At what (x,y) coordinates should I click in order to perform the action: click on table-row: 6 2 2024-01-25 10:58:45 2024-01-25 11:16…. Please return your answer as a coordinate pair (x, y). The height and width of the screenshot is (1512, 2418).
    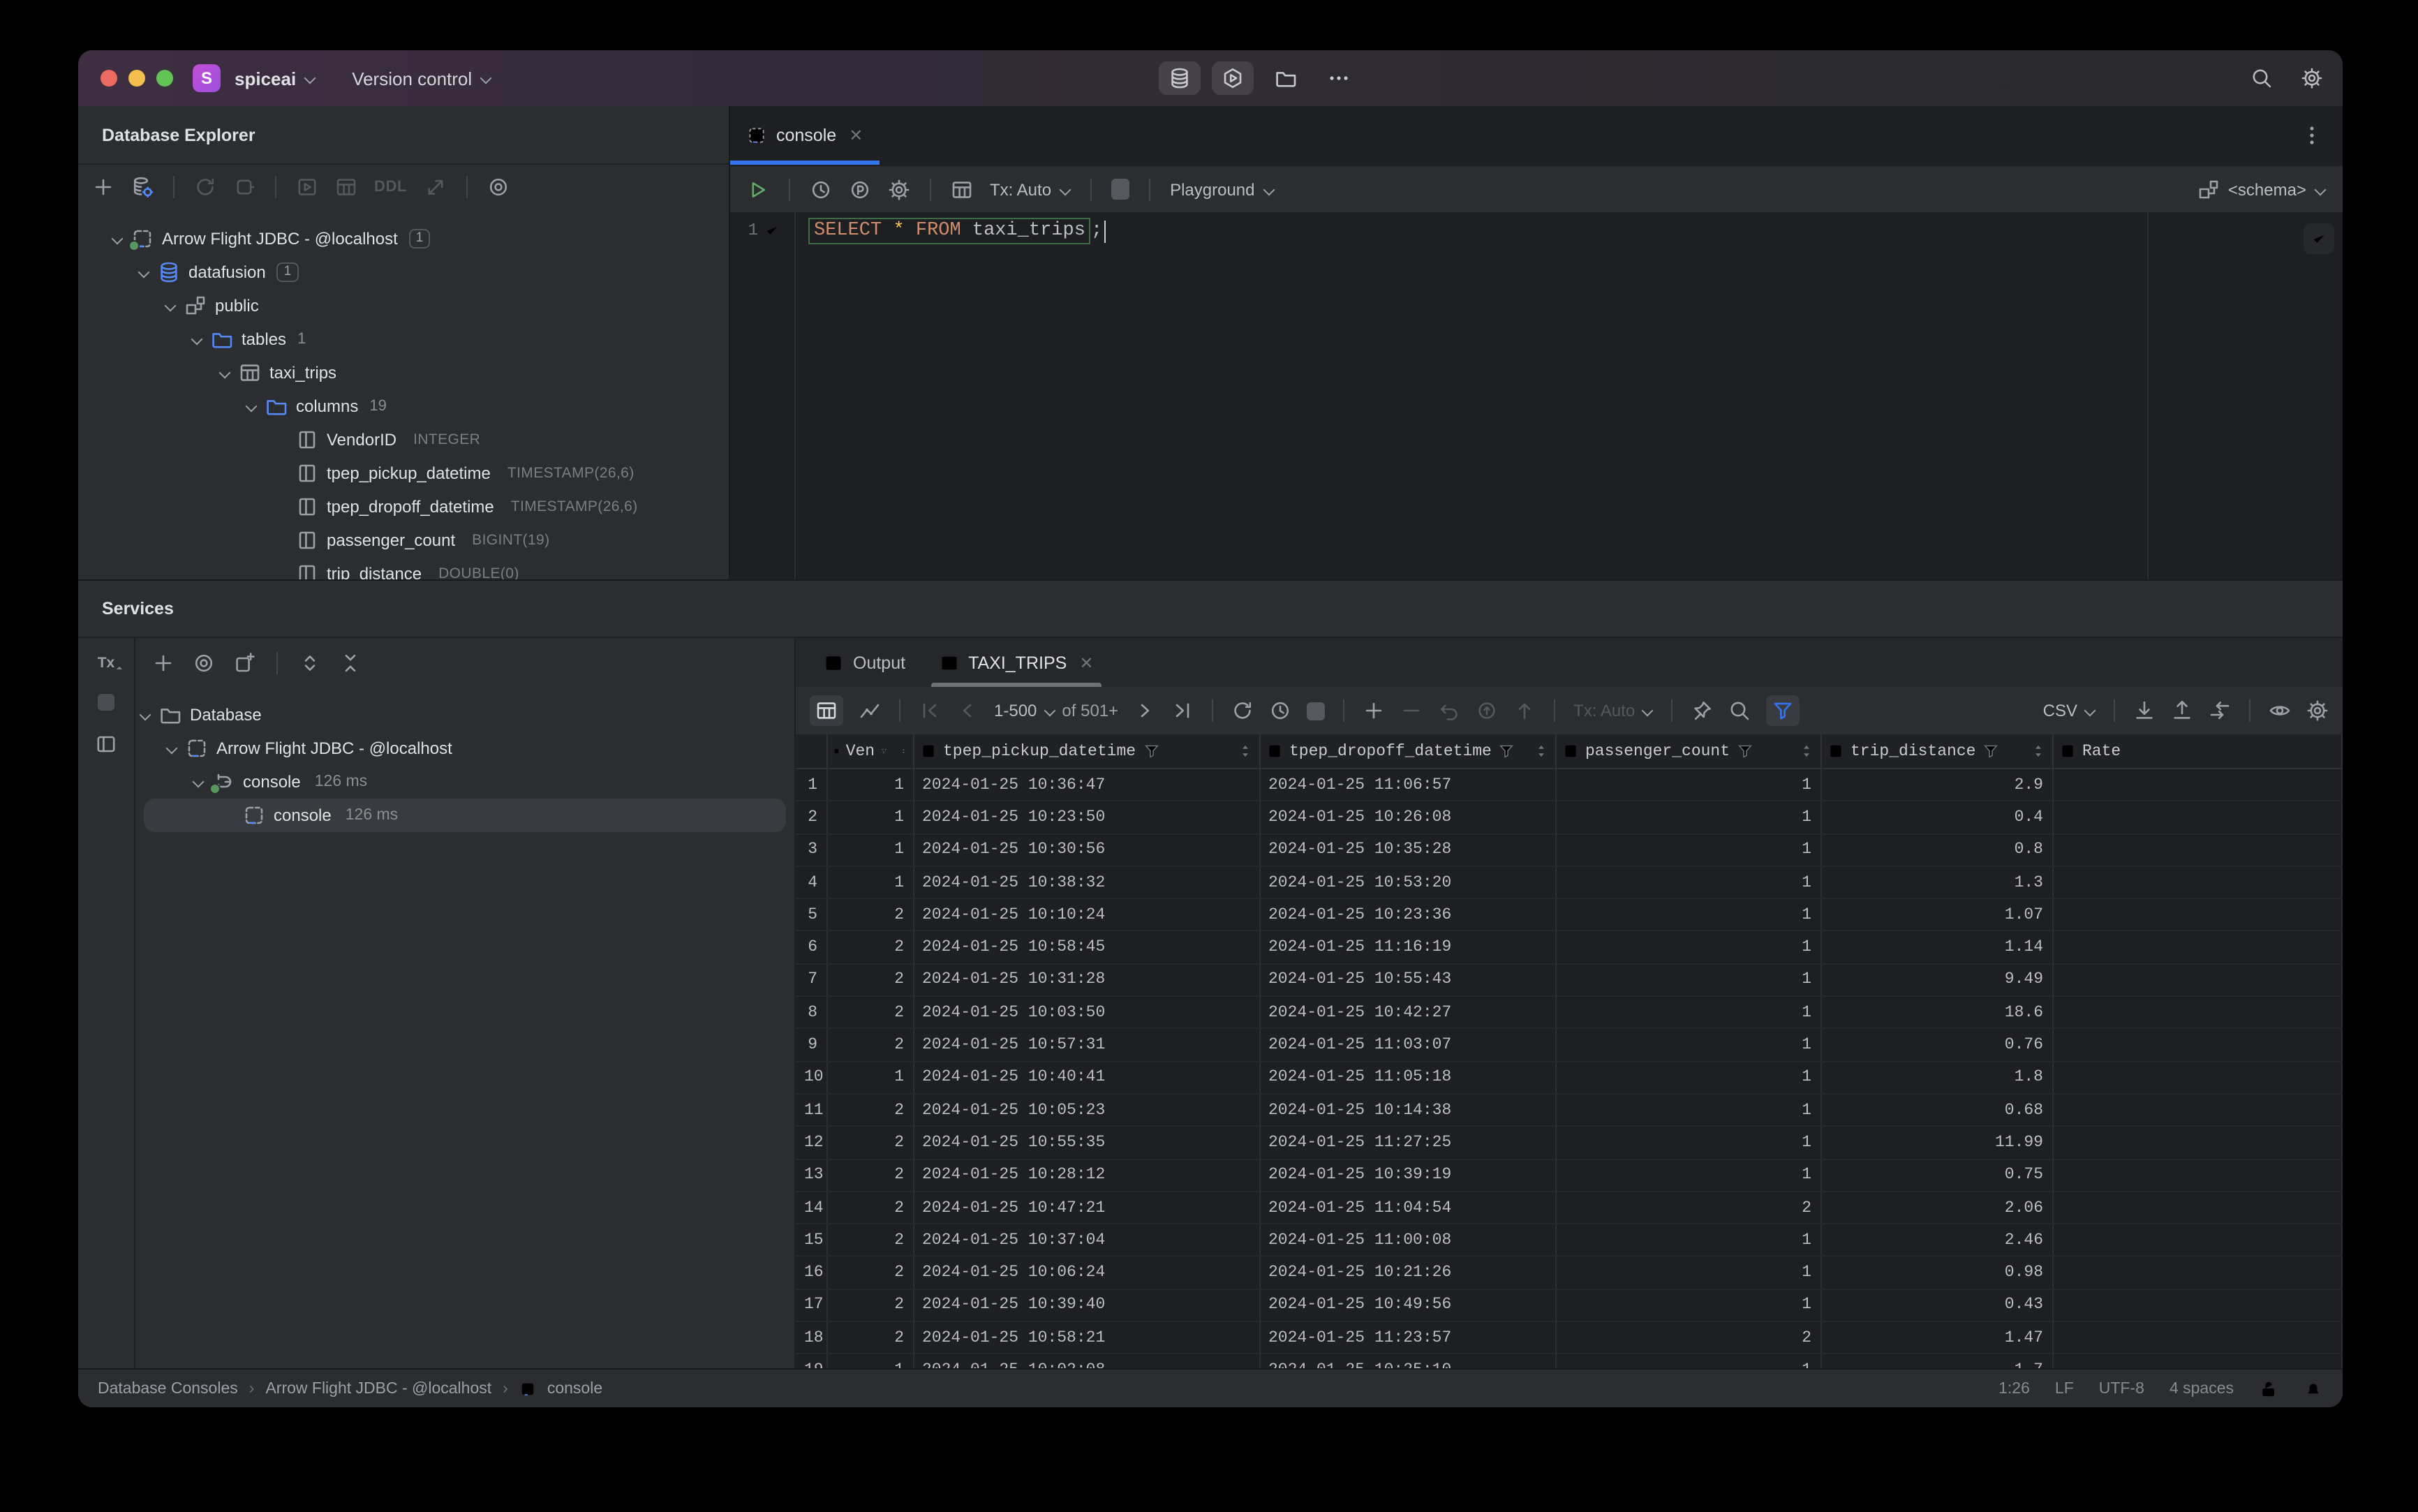
    Looking at the image, I should click on (1569, 948).